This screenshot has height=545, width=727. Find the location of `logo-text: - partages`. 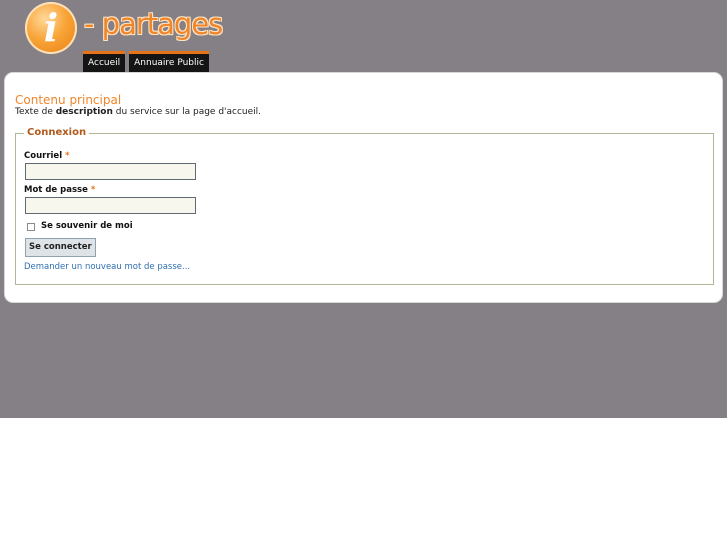

logo-text: - partages is located at coordinates (153, 24).